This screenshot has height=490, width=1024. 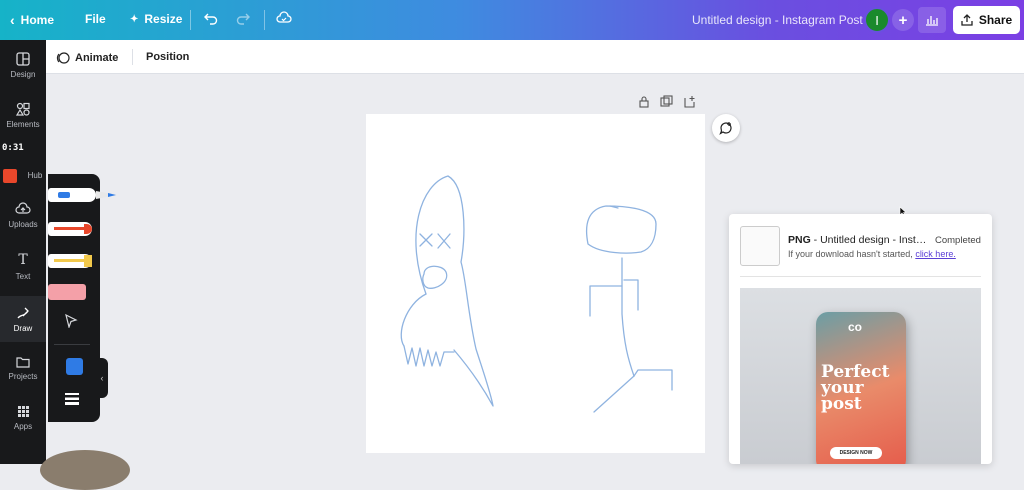 I want to click on stroke-weight-icon, so click(x=72, y=399).